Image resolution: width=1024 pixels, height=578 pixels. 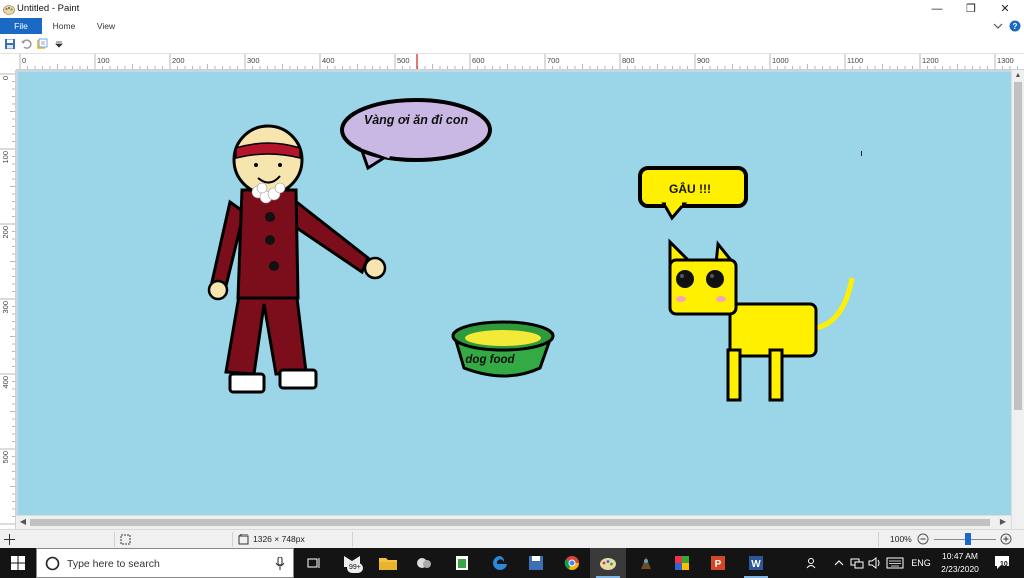 I want to click on task-view-button, so click(x=314, y=563).